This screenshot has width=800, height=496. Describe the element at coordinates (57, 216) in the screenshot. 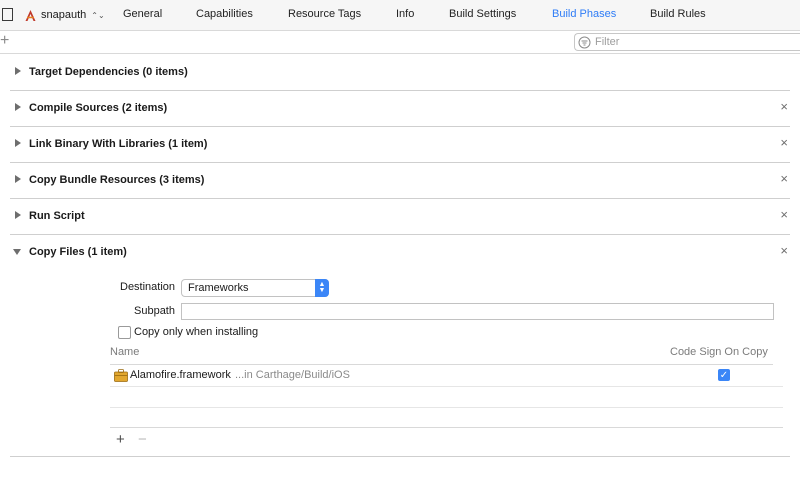

I see `phase-title: Run Script` at that location.